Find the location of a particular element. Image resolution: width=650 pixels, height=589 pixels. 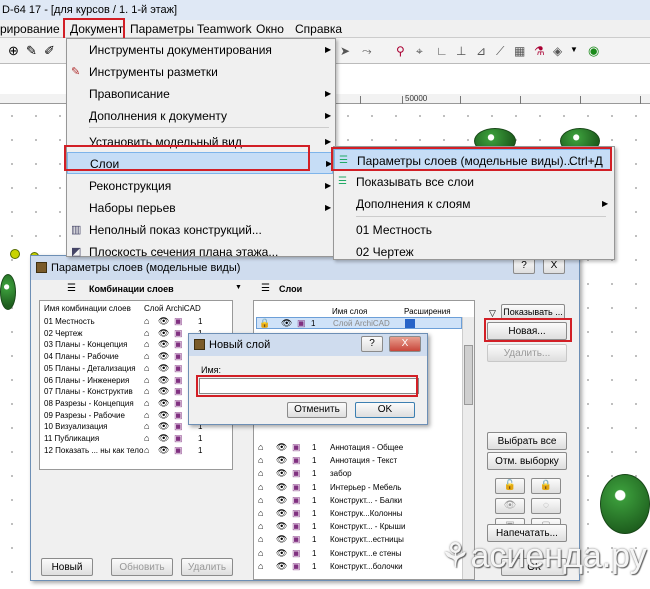

ok-button: OK is located at coordinates (385, 410).